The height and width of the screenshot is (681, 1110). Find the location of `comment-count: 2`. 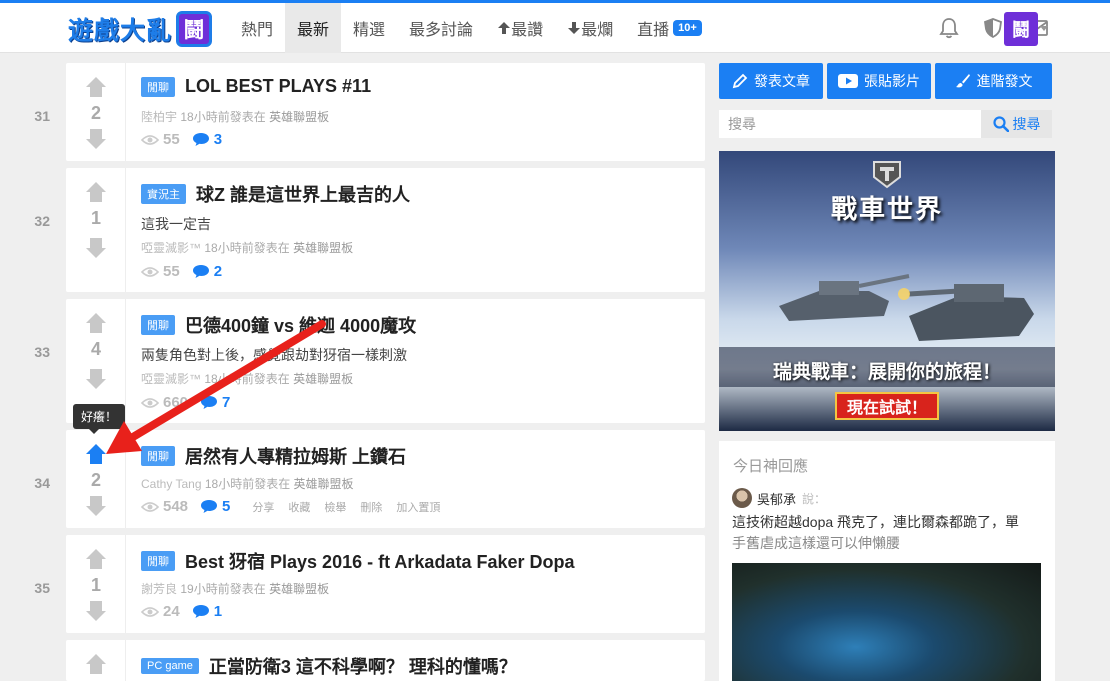

comment-count: 2 is located at coordinates (207, 271).